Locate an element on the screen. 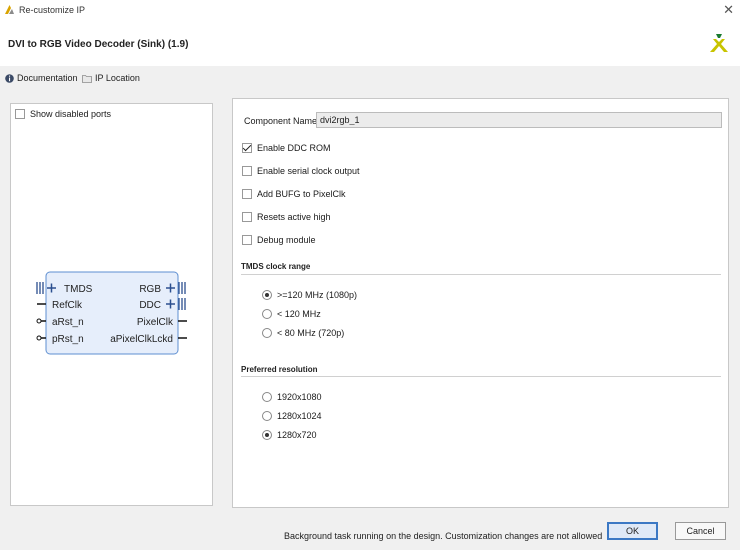 This screenshot has width=740, height=550. radio-label: >=120 MHz (1080p) is located at coordinates (317, 295).